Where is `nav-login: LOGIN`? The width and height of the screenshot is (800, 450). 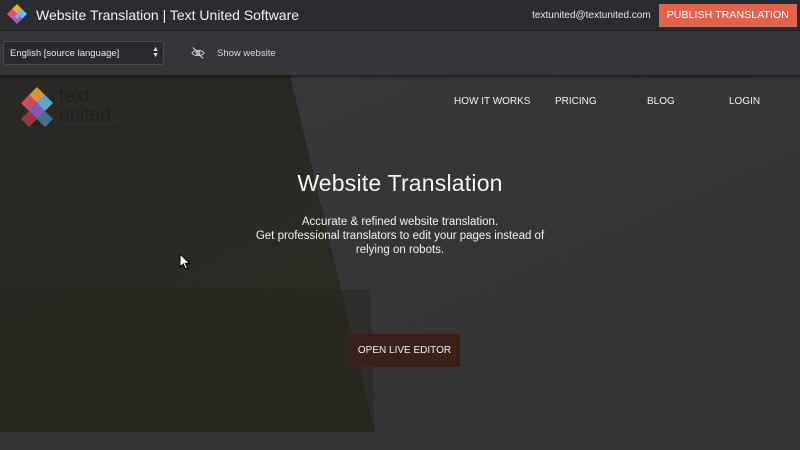 nav-login: LOGIN is located at coordinates (744, 101).